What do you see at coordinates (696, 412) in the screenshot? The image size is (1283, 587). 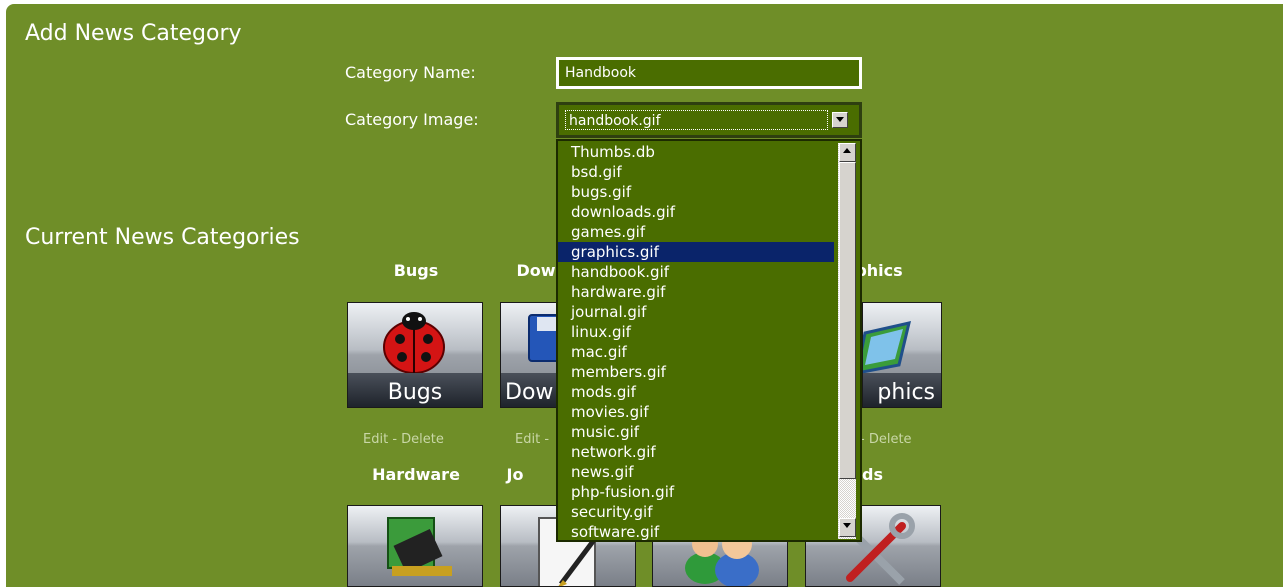 I see `dropdown-option: movies.gif` at bounding box center [696, 412].